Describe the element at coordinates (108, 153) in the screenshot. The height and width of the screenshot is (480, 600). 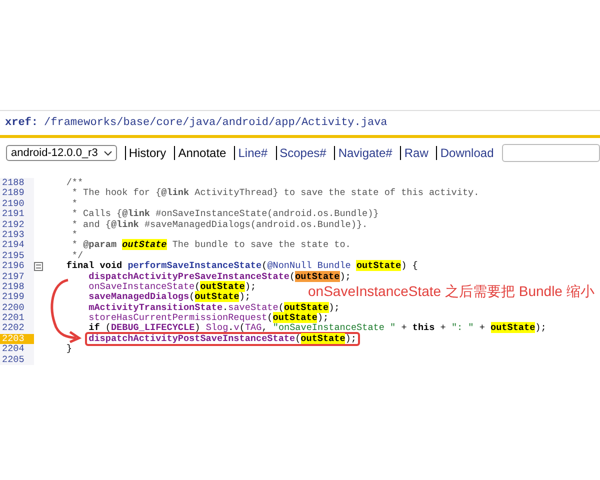
I see `caret-icon` at that location.